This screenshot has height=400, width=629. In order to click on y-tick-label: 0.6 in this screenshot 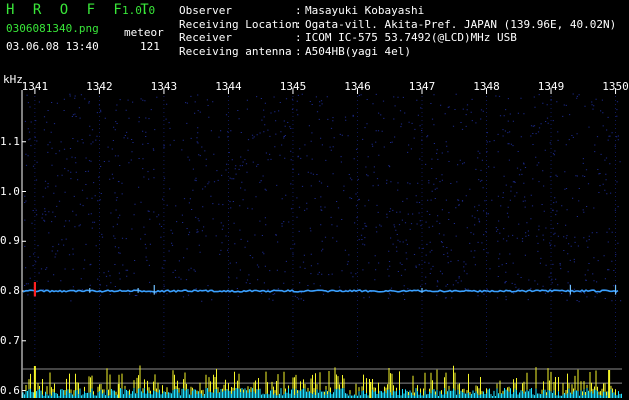, I will do `click(10, 390)`.